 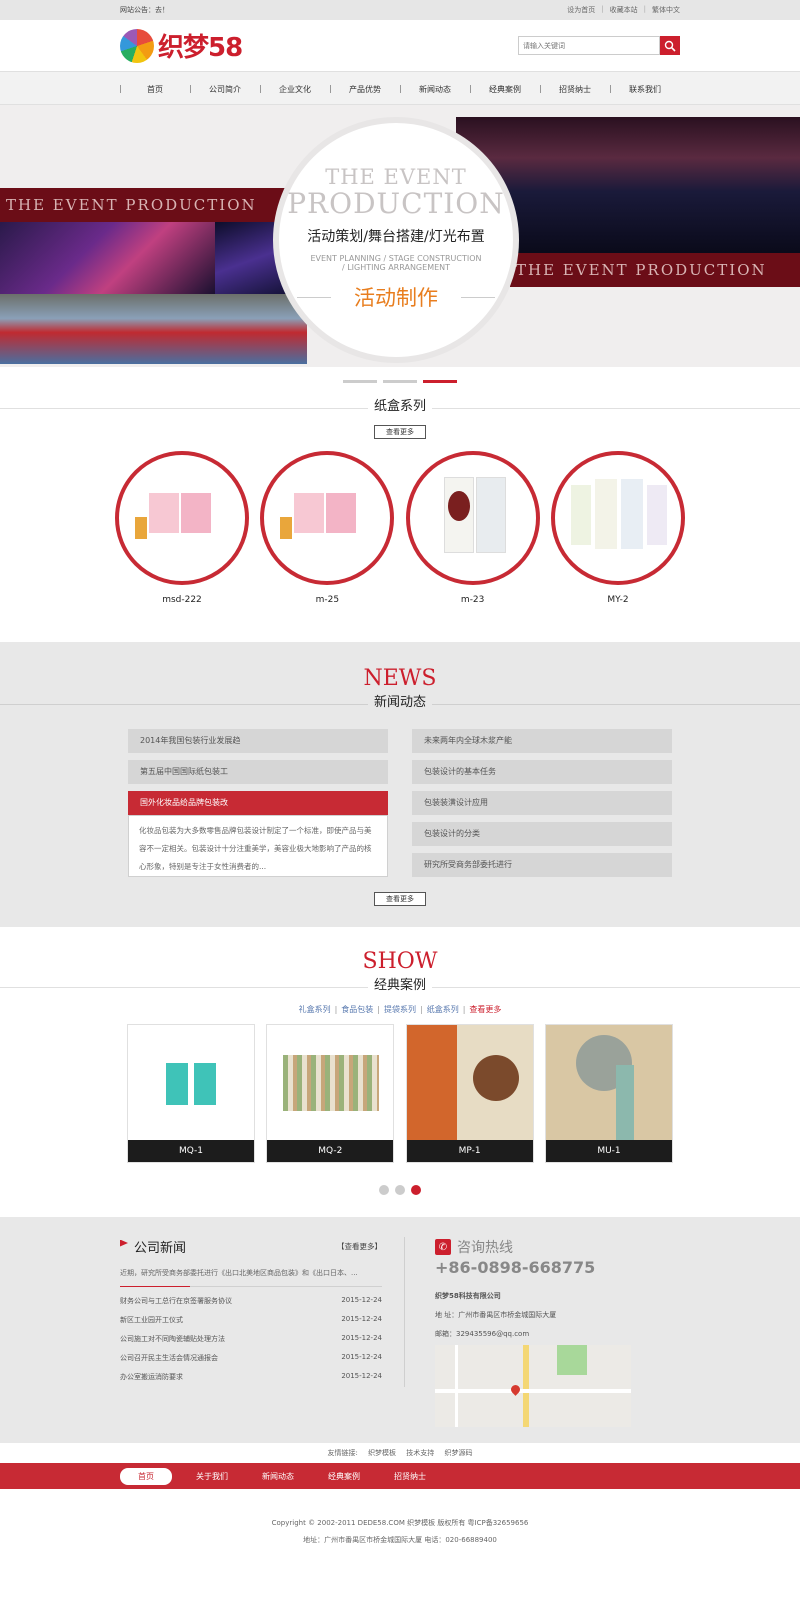 What do you see at coordinates (617, 528) in the screenshot?
I see `carton-item: MY-2` at bounding box center [617, 528].